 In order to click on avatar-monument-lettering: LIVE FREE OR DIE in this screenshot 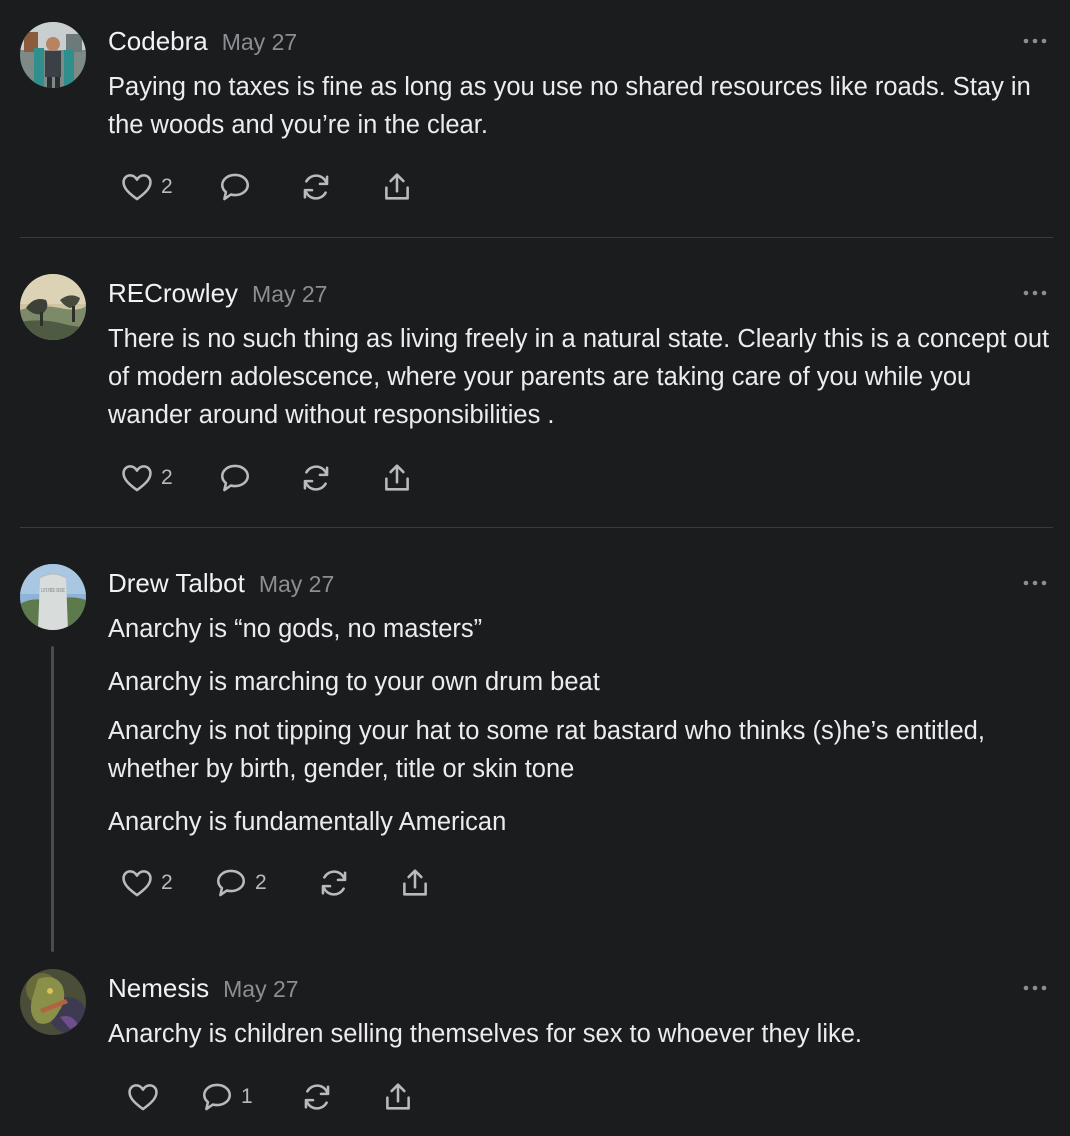, I will do `click(53, 591)`.